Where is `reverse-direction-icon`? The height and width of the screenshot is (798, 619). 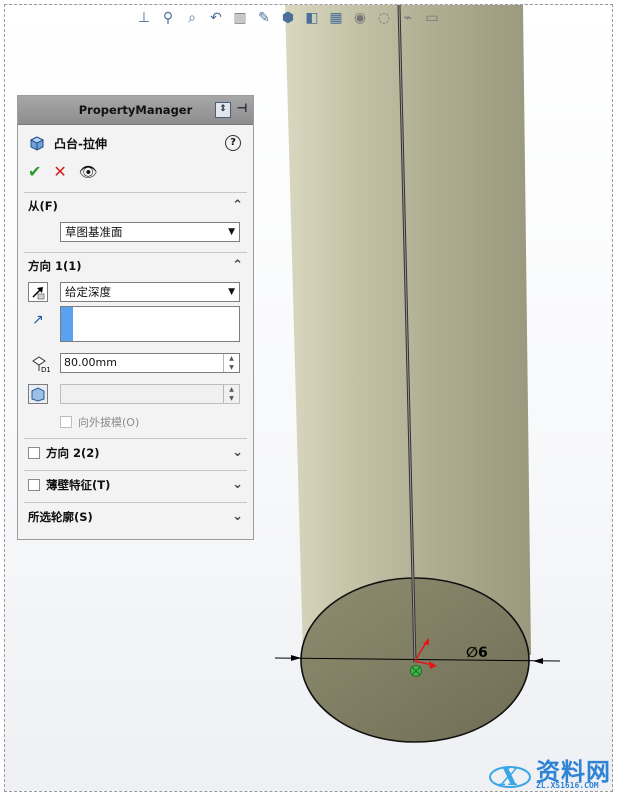
reverse-direction-icon is located at coordinates (38, 293).